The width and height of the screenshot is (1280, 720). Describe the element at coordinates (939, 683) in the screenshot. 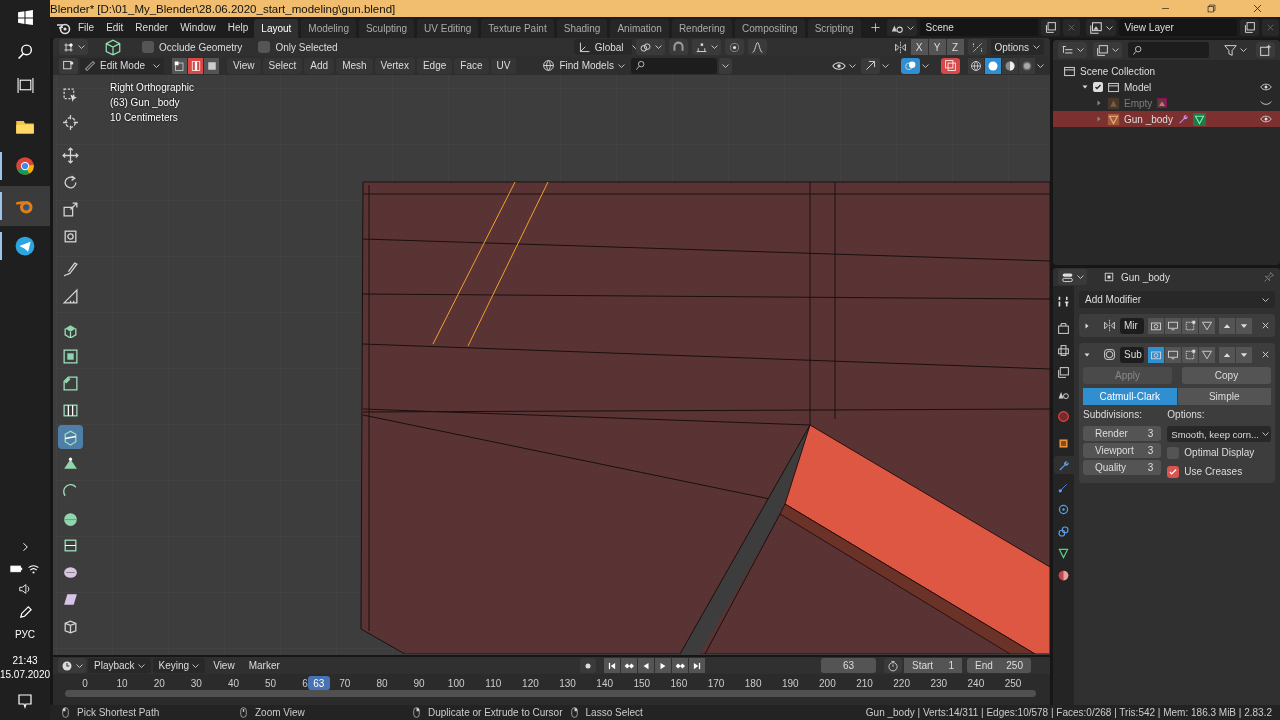

I see `frame-number: 230` at that location.